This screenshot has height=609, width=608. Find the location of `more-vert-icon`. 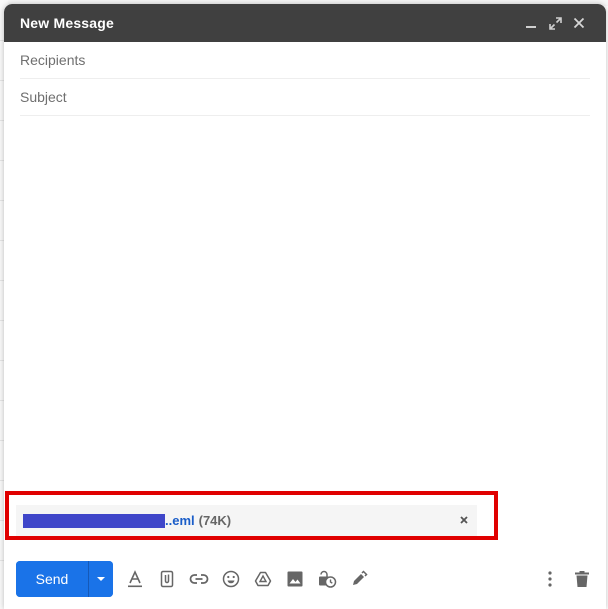

more-vert-icon is located at coordinates (550, 579).